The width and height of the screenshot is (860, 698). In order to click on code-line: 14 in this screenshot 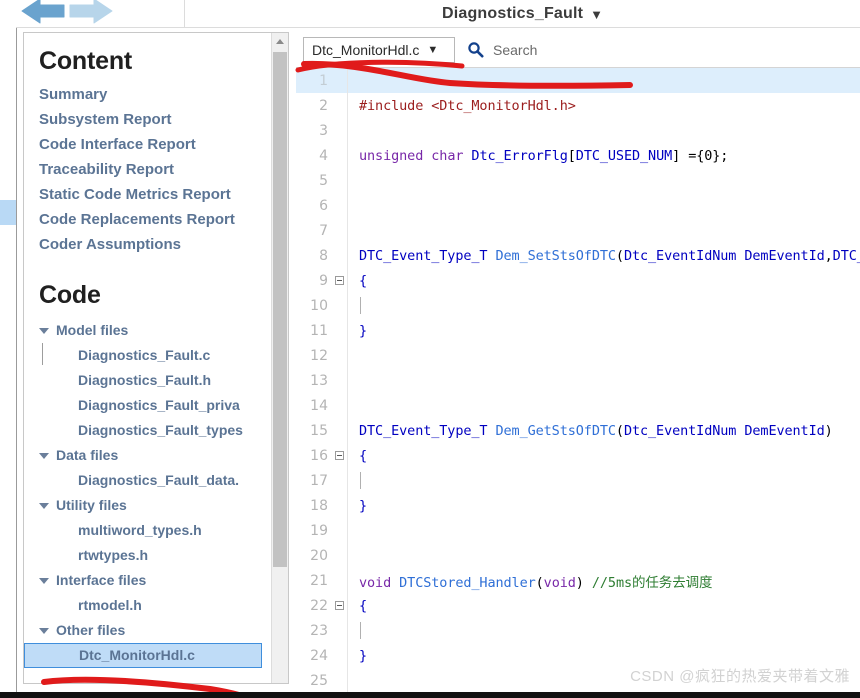, I will do `click(578, 405)`.